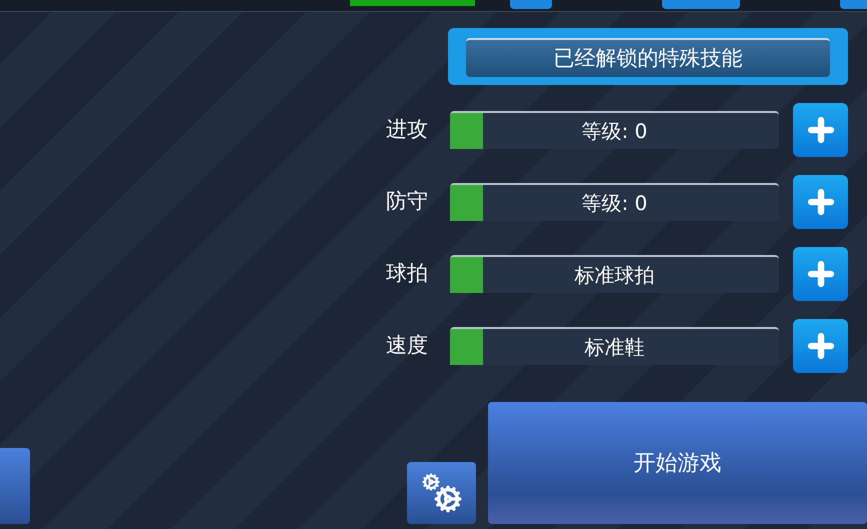  I want to click on special-skills-label: 已经解锁的特殊技能, so click(648, 57).